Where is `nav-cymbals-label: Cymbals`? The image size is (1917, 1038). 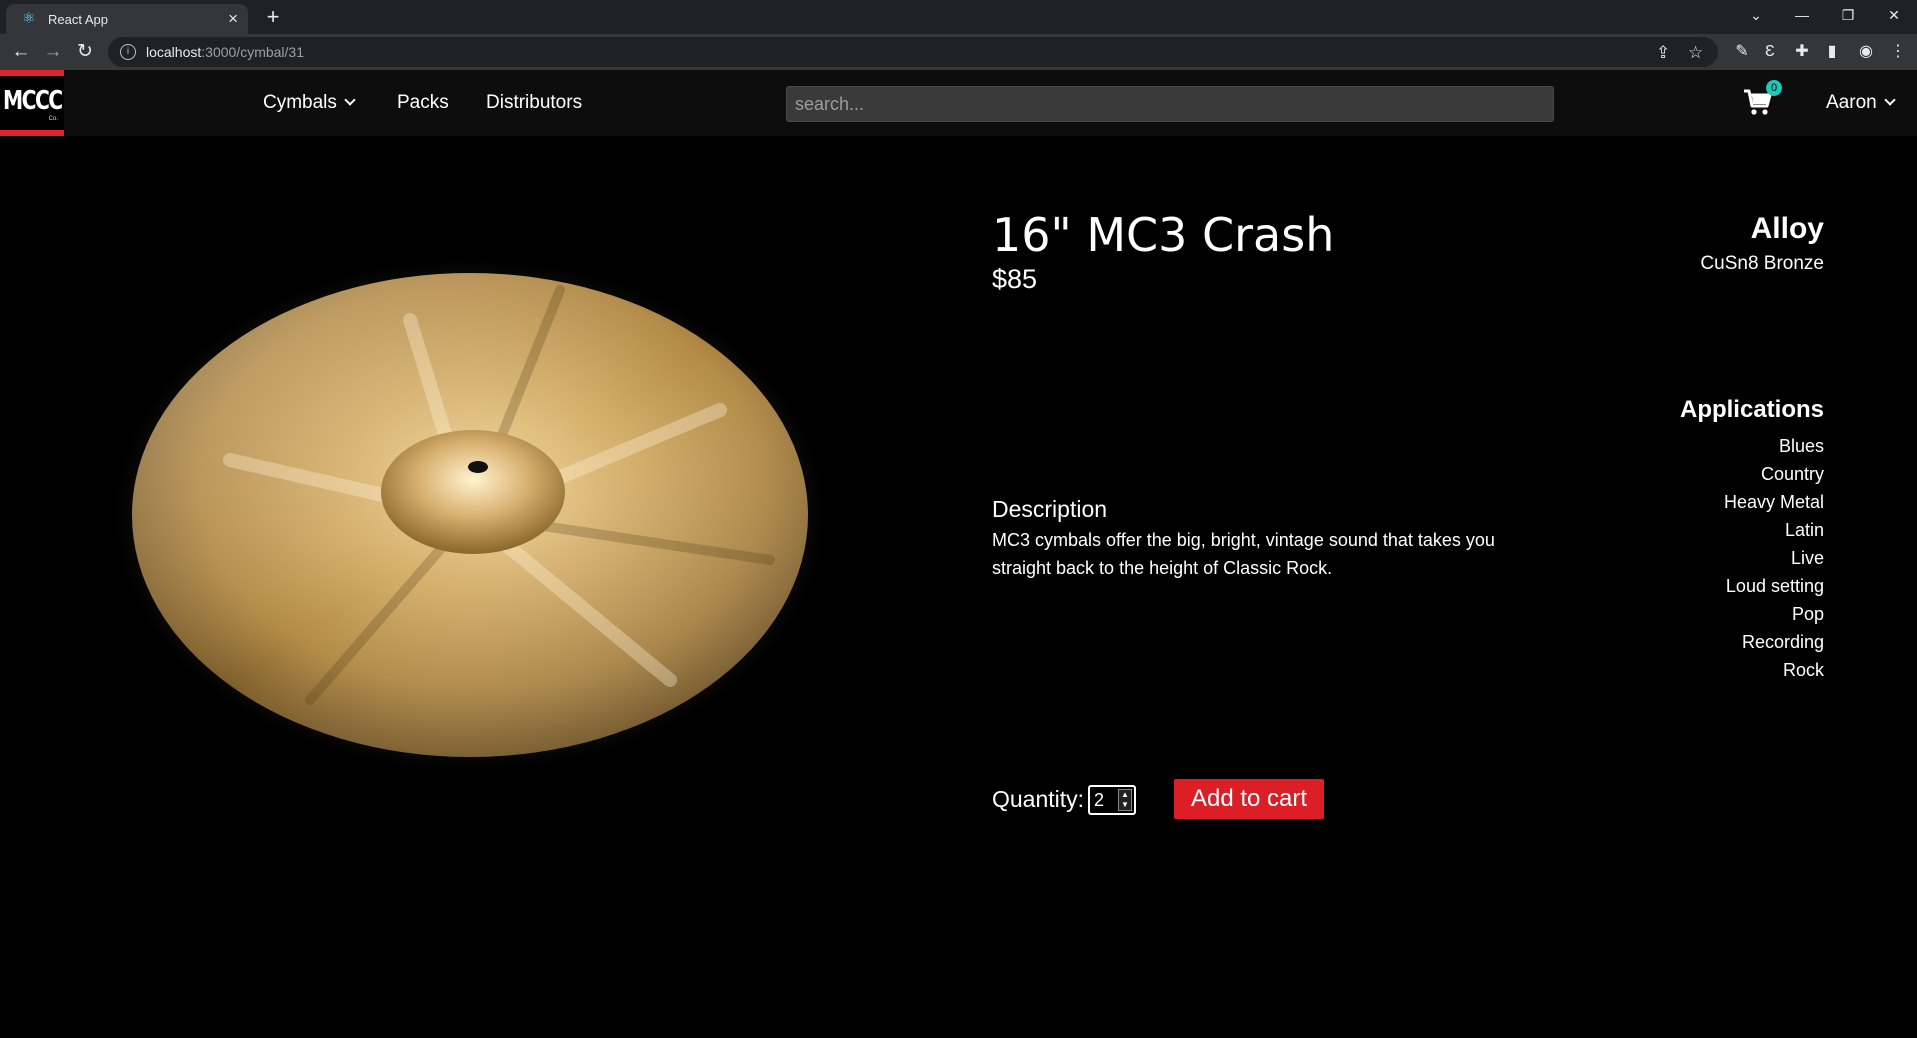 nav-cymbals-label: Cymbals is located at coordinates (300, 102).